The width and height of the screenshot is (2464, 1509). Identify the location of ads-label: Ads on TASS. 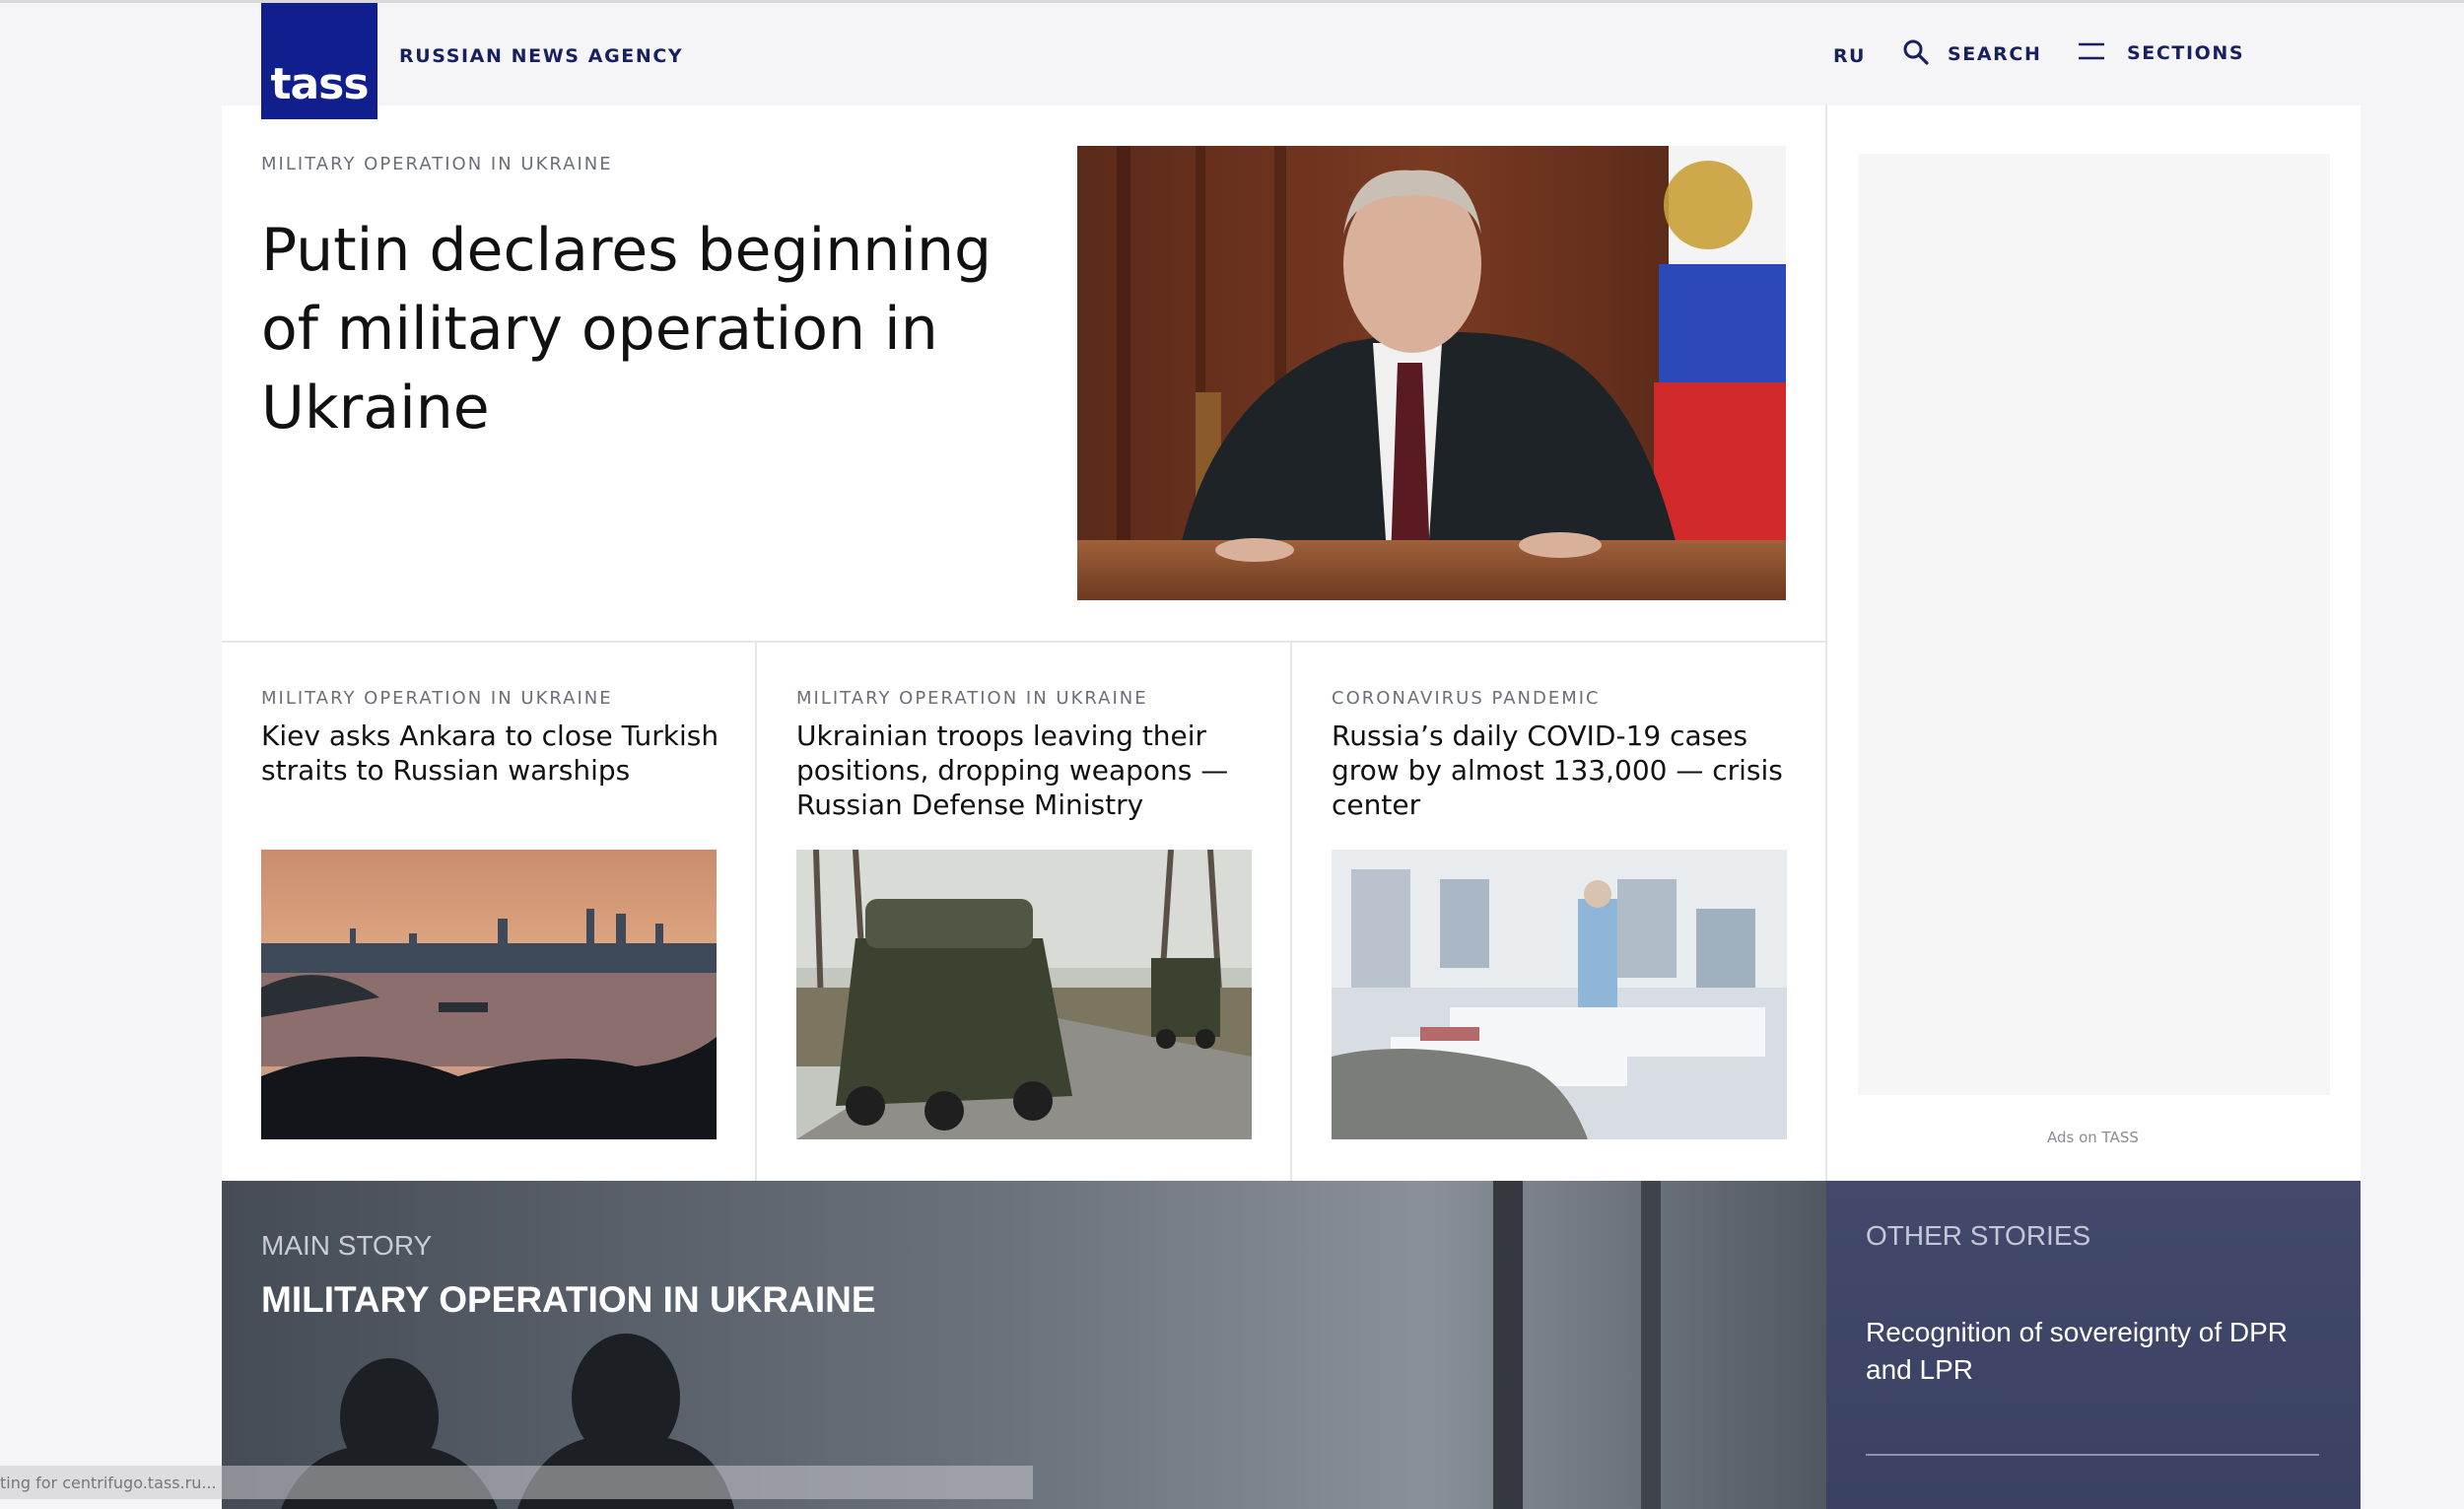
(2093, 1137).